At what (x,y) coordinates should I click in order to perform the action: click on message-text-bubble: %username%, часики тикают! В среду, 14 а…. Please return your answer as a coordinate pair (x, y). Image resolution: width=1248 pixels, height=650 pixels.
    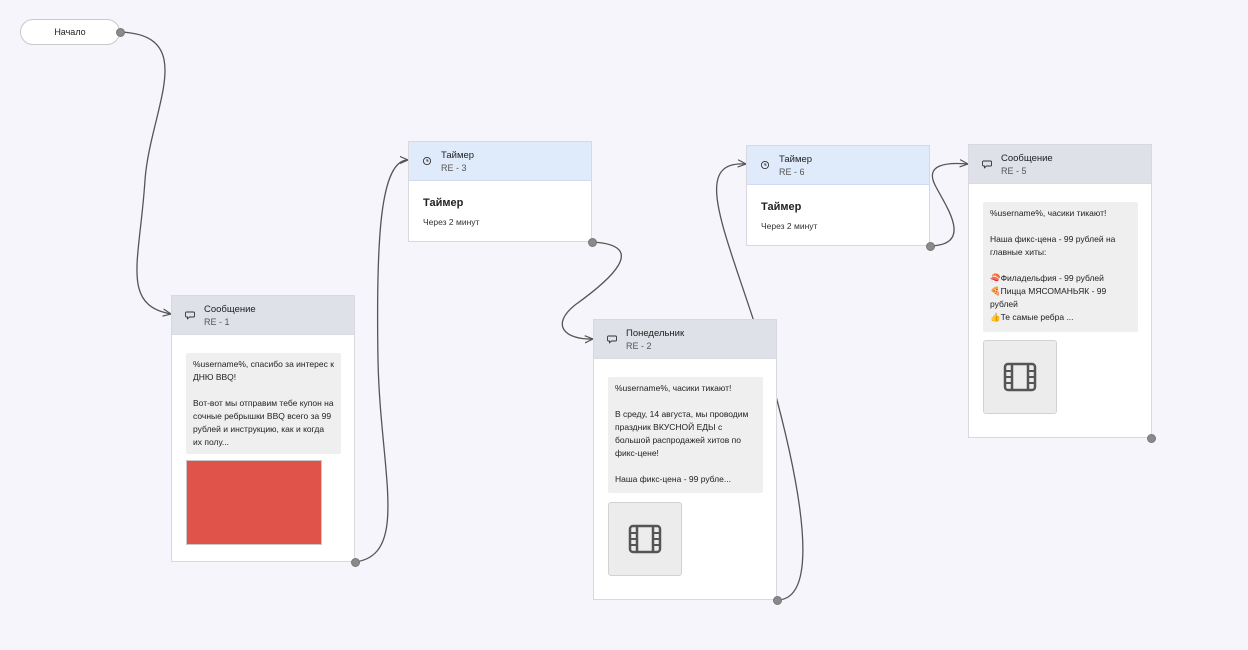
    Looking at the image, I should click on (685, 435).